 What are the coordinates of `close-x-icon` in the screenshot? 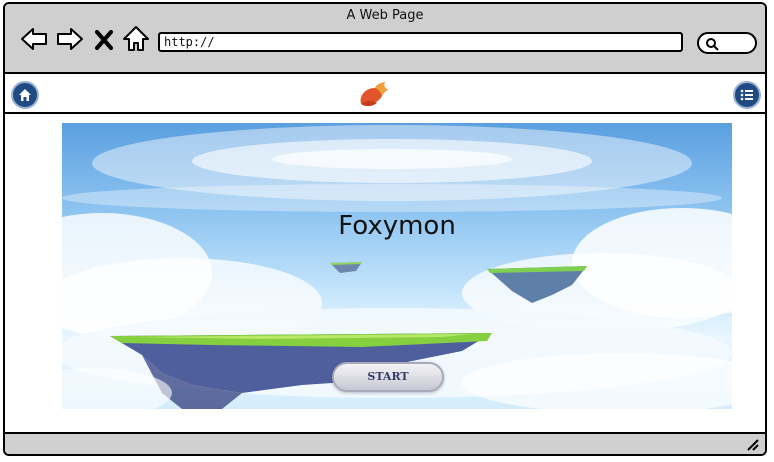 It's located at (104, 39).